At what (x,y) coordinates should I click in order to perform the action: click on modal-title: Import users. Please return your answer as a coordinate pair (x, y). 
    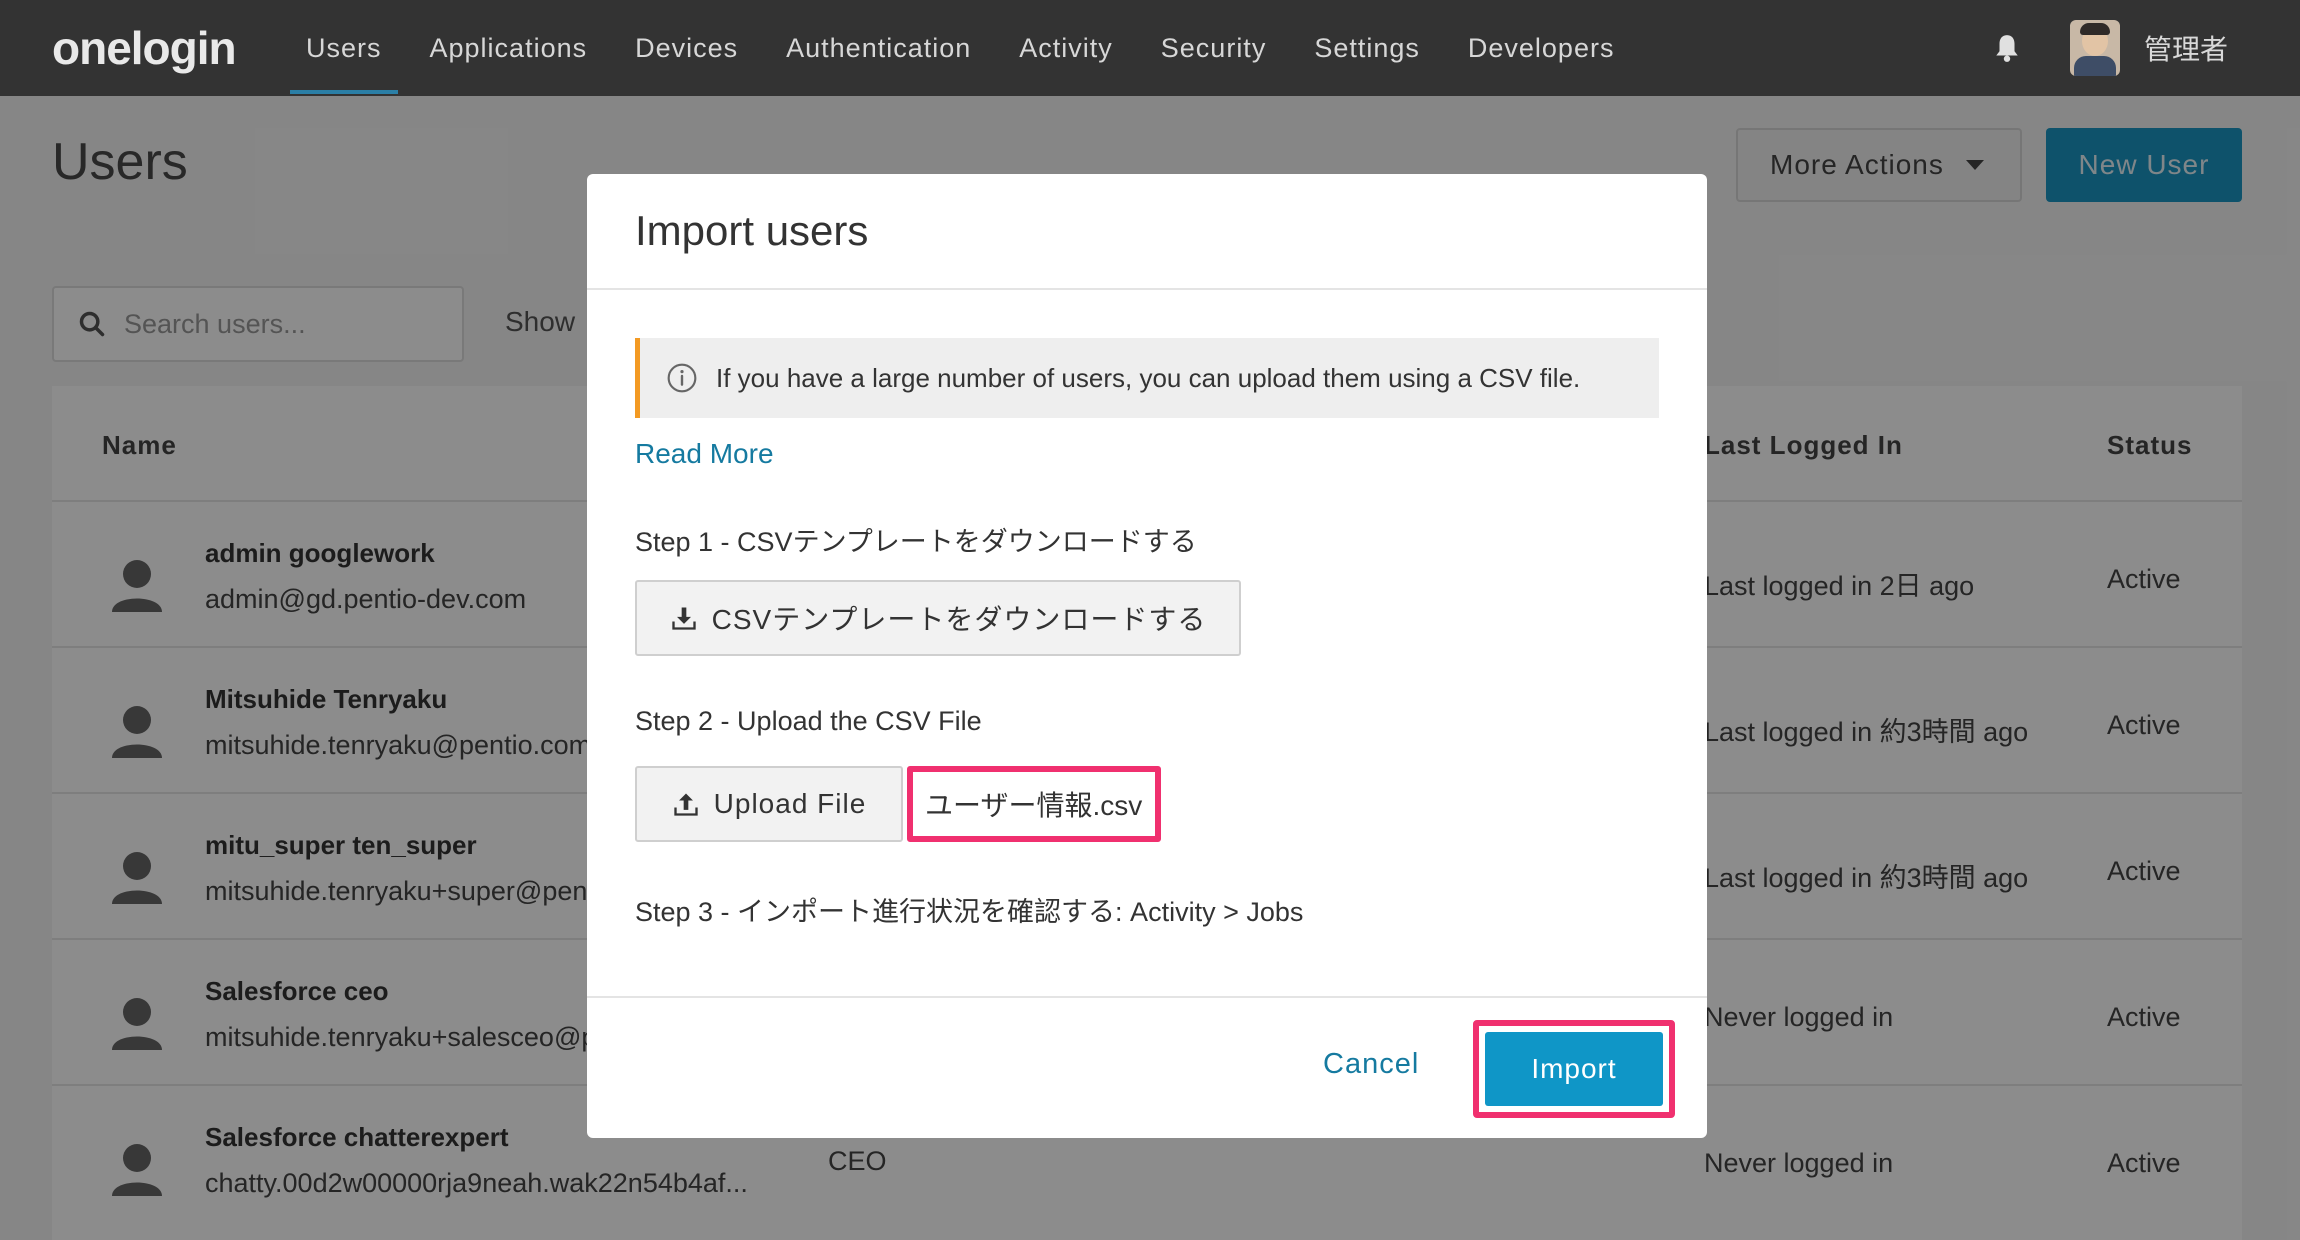
    Looking at the image, I should click on (752, 230).